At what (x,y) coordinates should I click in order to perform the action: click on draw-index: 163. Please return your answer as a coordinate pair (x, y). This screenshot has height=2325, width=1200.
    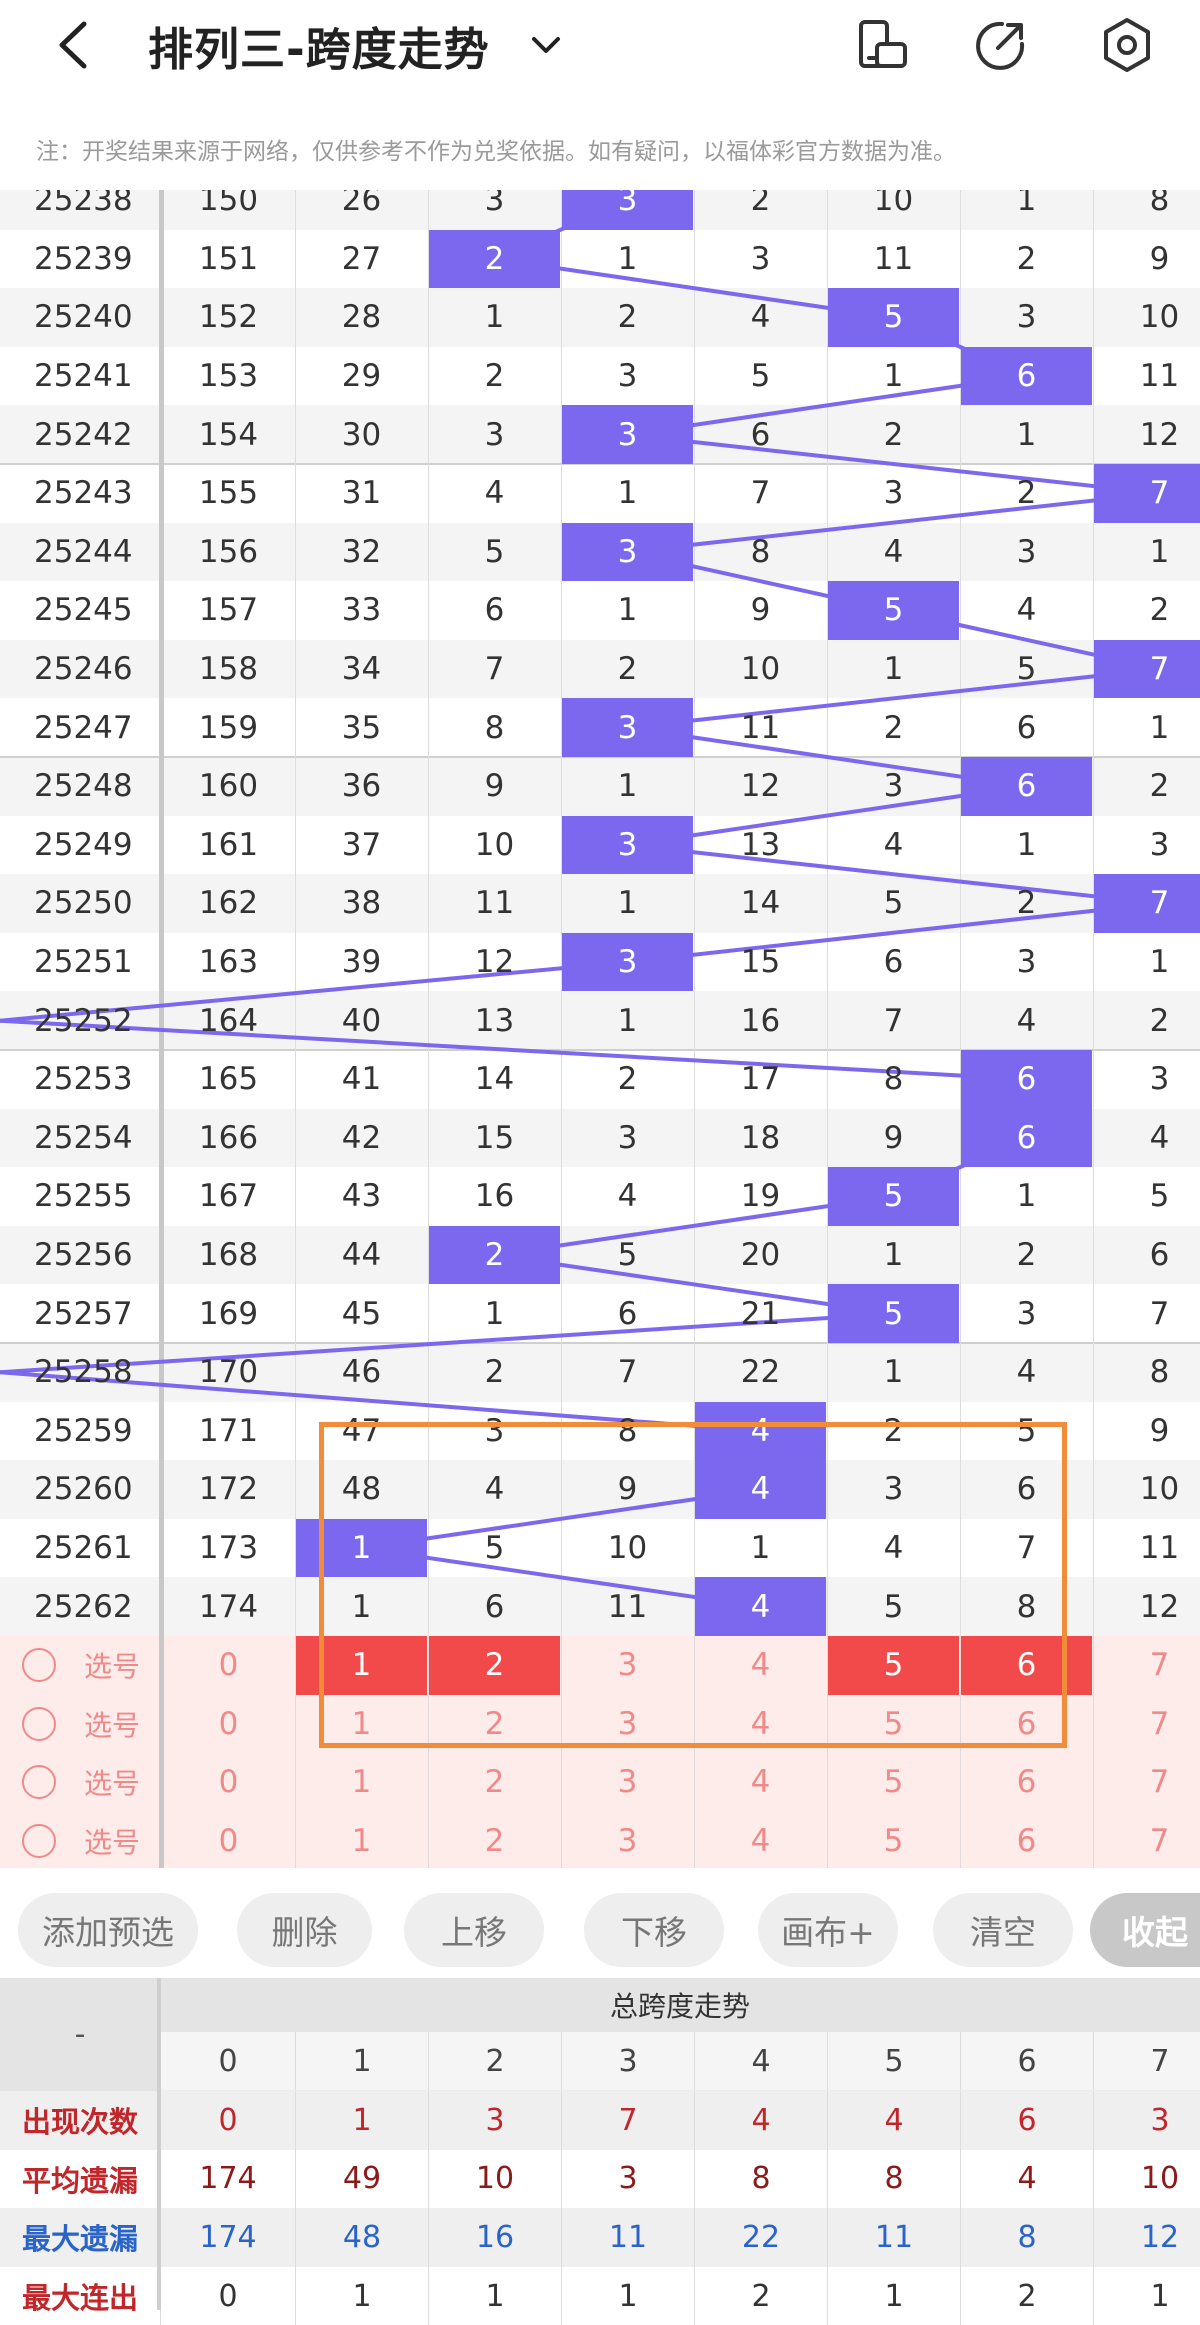
    Looking at the image, I should click on (228, 962).